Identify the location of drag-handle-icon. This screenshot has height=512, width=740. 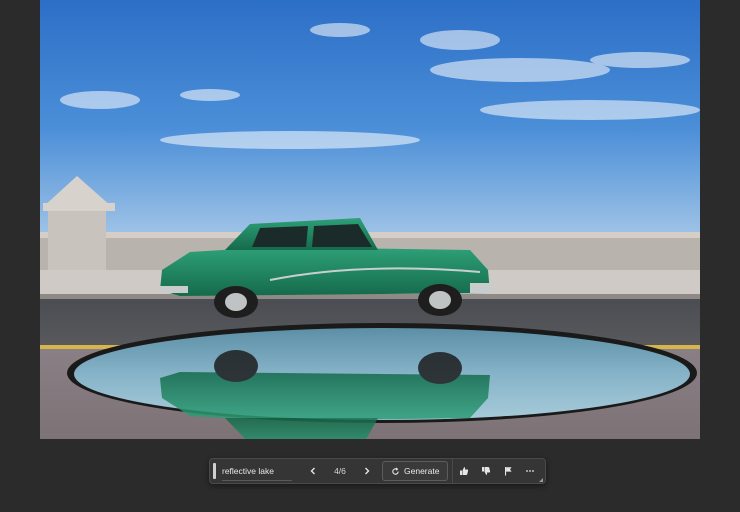
(214, 471).